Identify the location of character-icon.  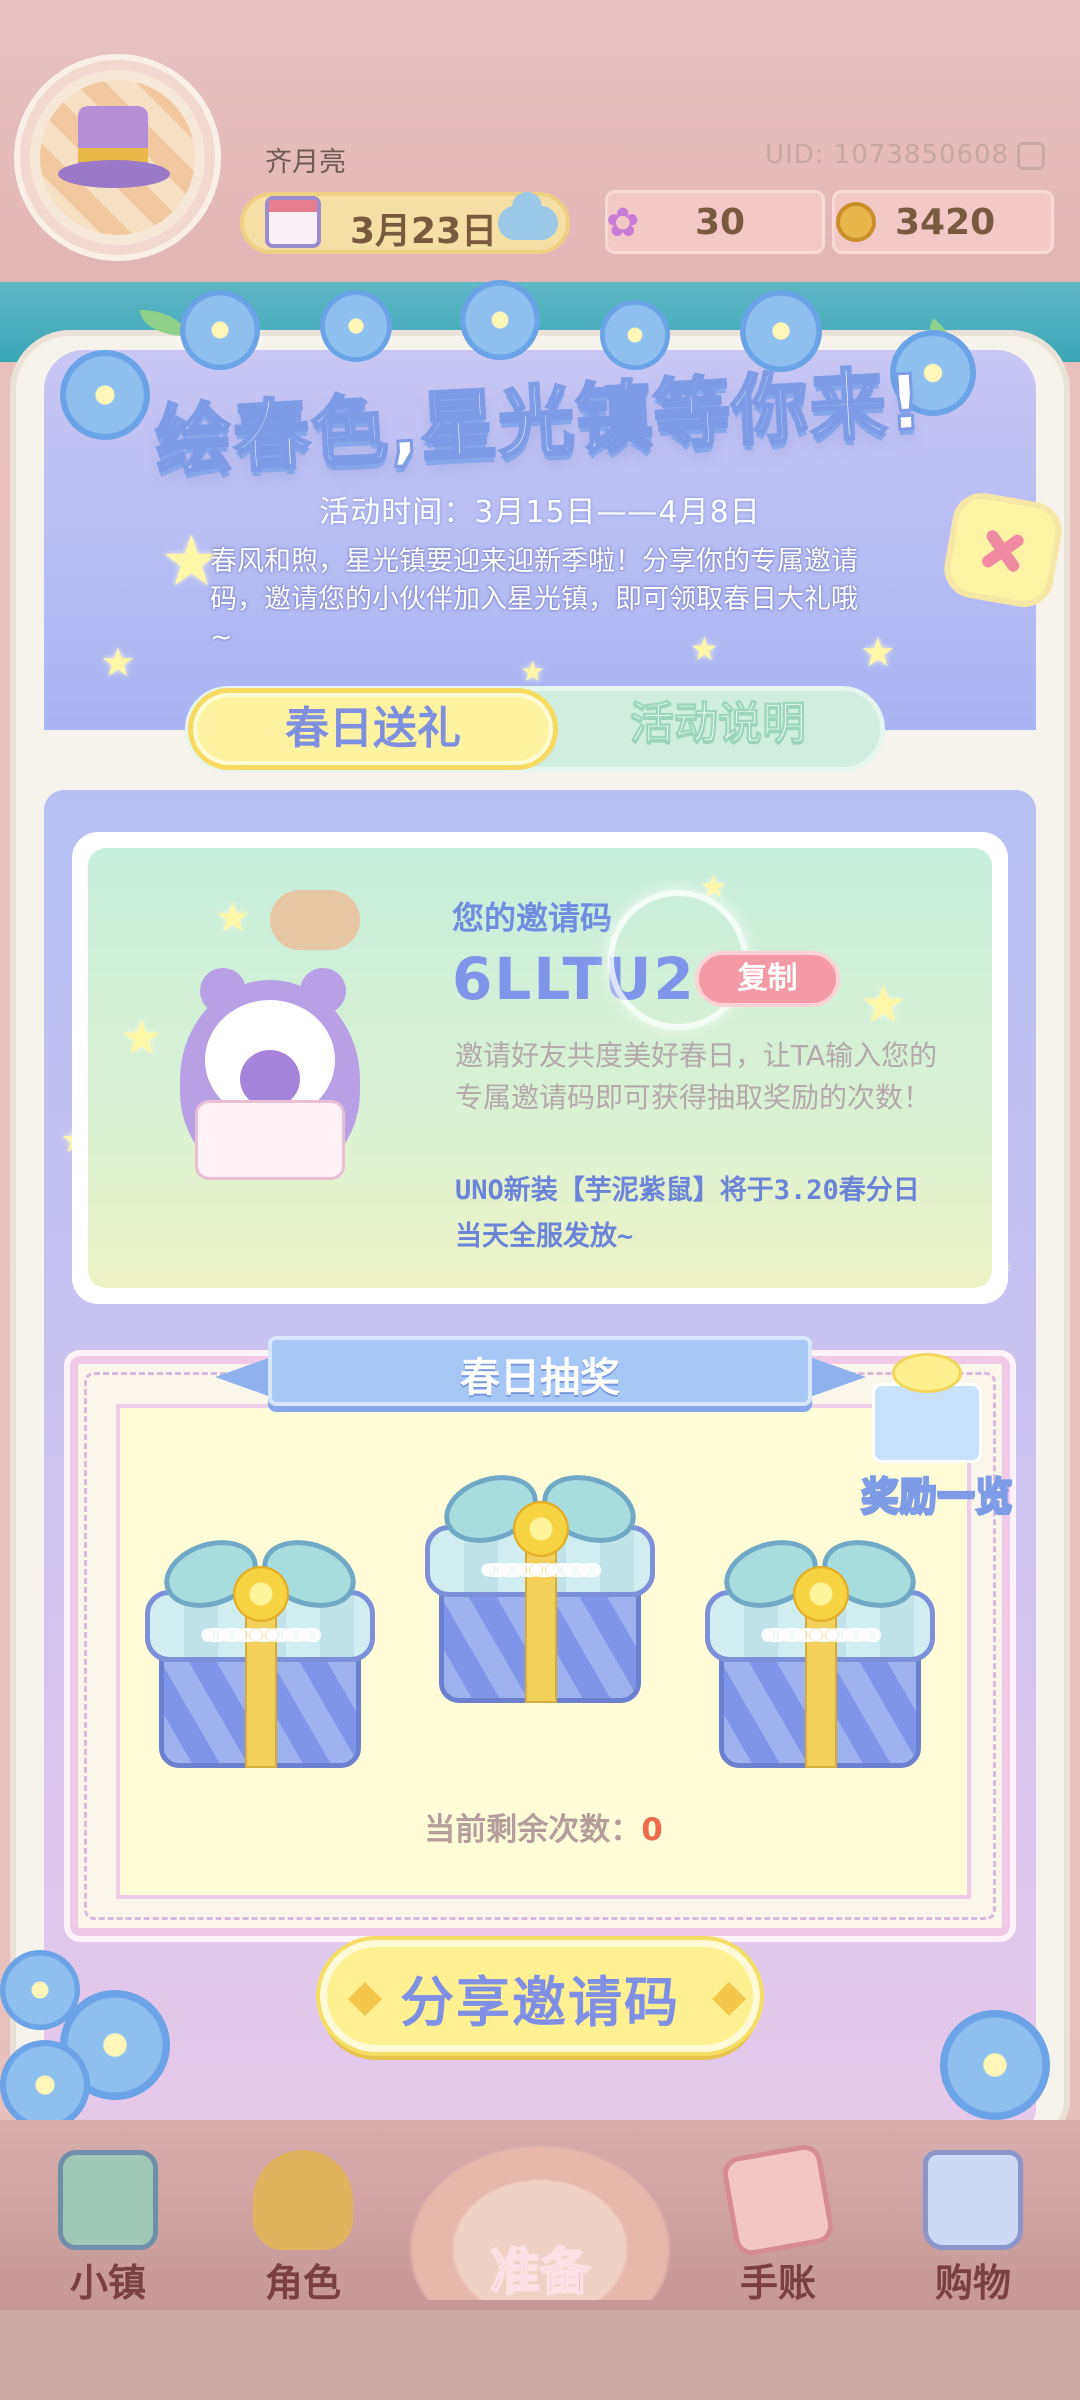
(303, 2200).